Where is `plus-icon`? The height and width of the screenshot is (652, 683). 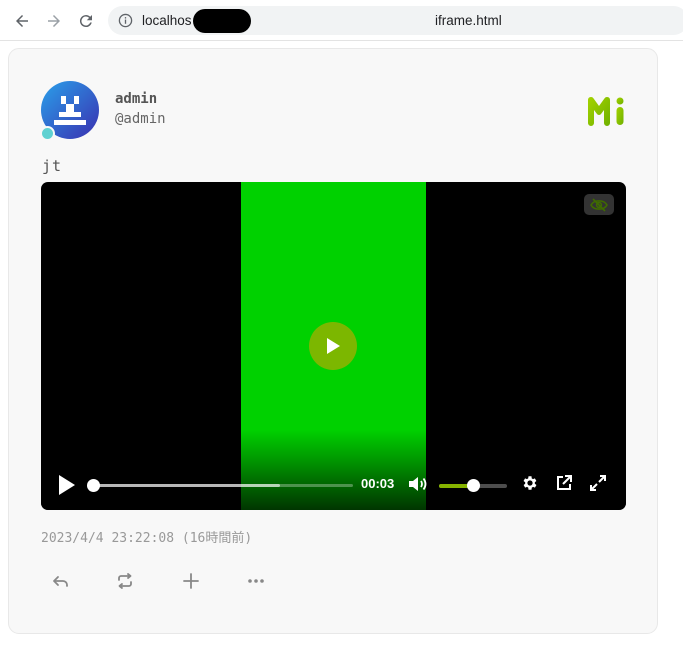 plus-icon is located at coordinates (191, 581).